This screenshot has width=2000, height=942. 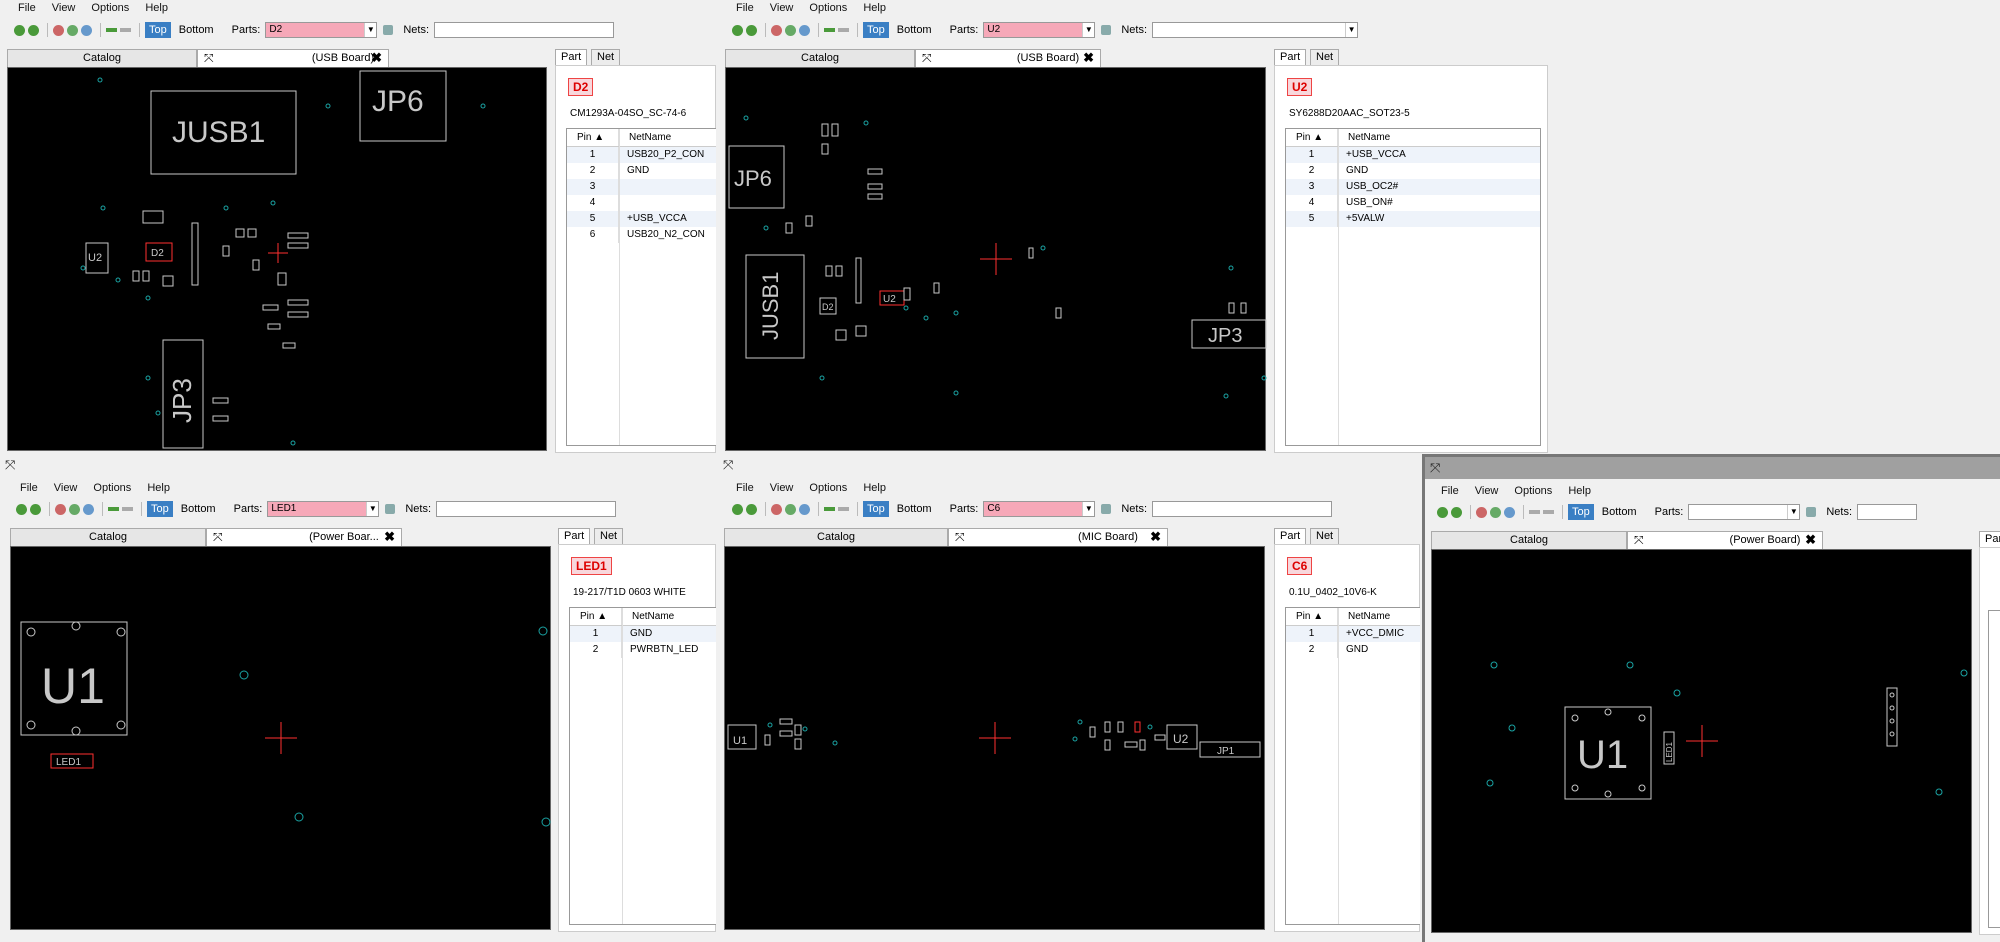 I want to click on table-row: 1 USB20_P2_CON, so click(x=641, y=155).